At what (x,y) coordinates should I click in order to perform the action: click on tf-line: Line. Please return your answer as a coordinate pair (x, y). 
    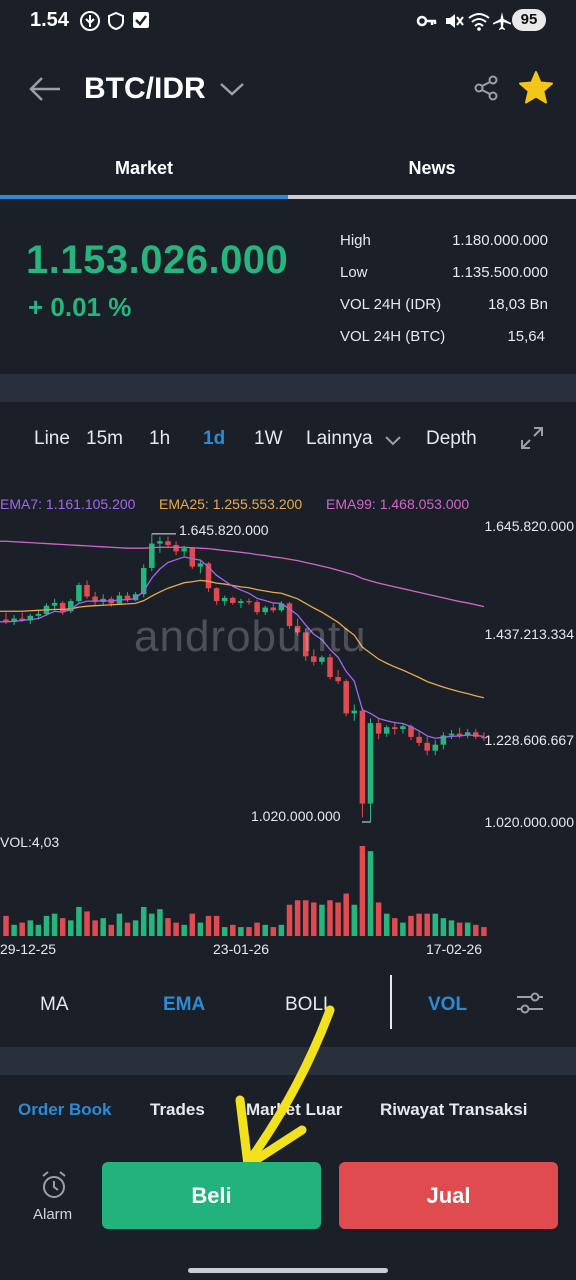
    Looking at the image, I should click on (52, 439).